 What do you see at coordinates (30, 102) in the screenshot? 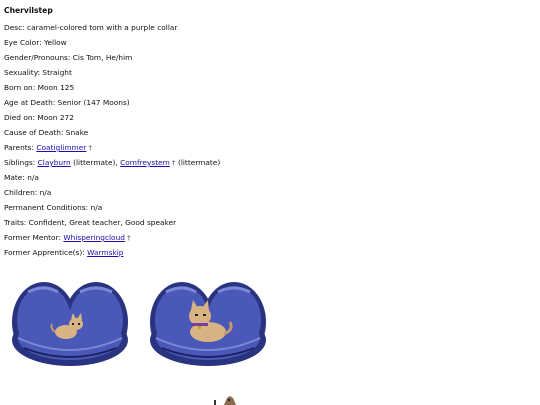
I see `age-at-death-label: Age at Death:` at bounding box center [30, 102].